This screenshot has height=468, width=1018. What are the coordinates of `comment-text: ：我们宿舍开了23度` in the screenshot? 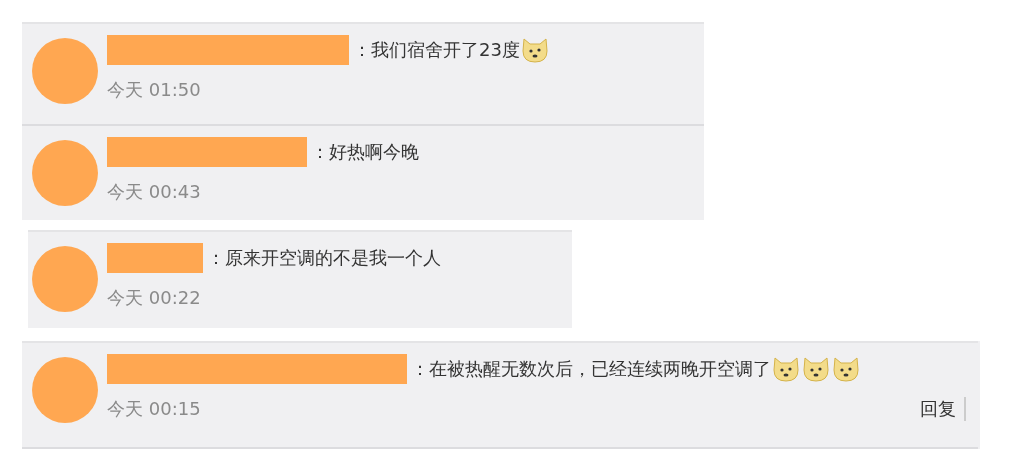 It's located at (436, 50).